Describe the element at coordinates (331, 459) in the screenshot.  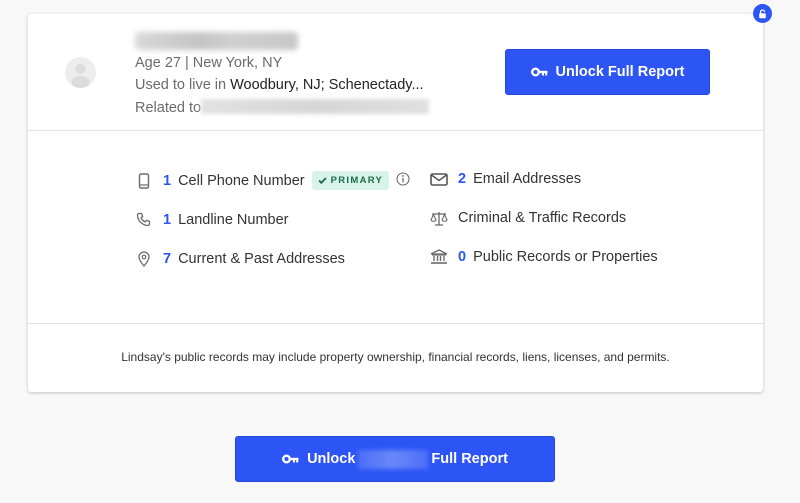
I see `unlock-prefix: Unlock` at that location.